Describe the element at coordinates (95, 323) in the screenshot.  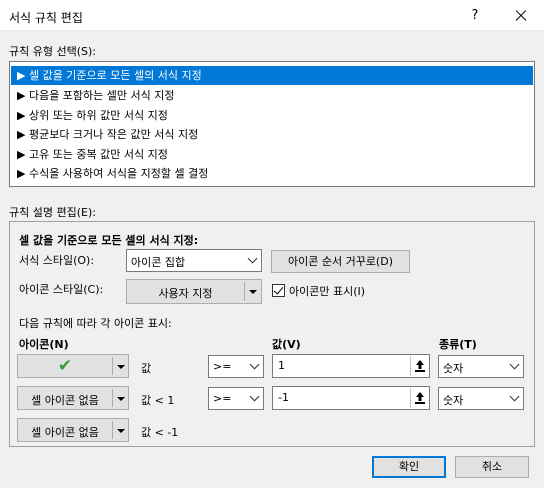
I see `rules-label: 다음 규칙에 따라 각 아이콘 표시:` at that location.